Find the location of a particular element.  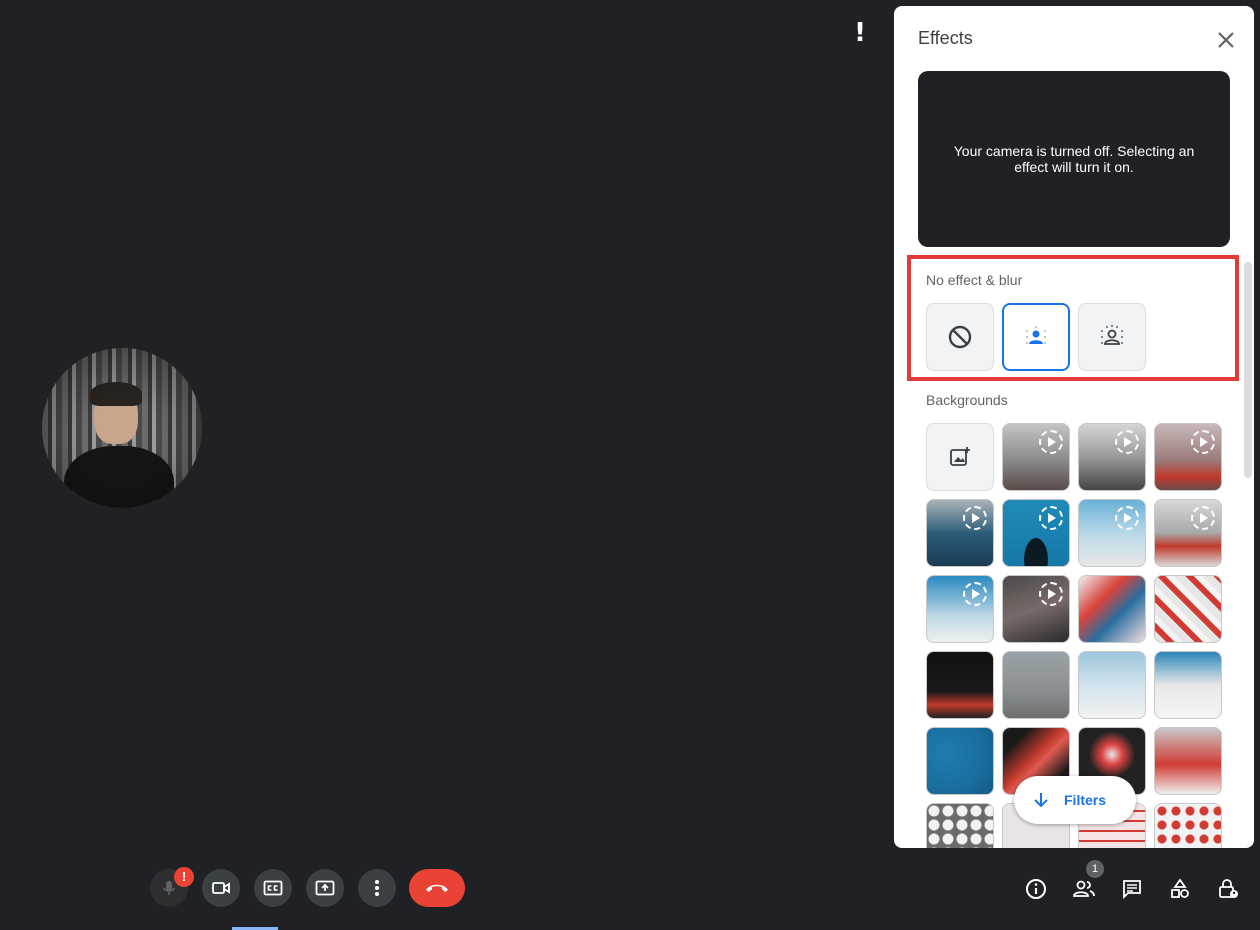

participant-avatar is located at coordinates (122, 428).